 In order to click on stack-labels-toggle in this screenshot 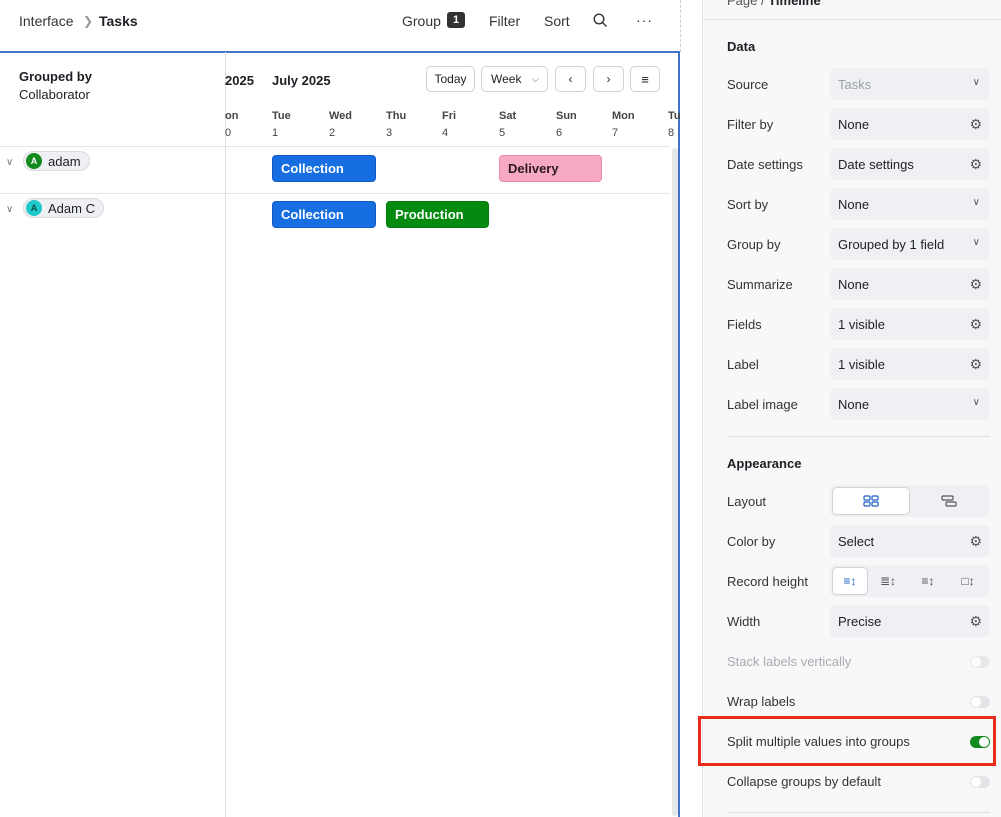, I will do `click(980, 662)`.